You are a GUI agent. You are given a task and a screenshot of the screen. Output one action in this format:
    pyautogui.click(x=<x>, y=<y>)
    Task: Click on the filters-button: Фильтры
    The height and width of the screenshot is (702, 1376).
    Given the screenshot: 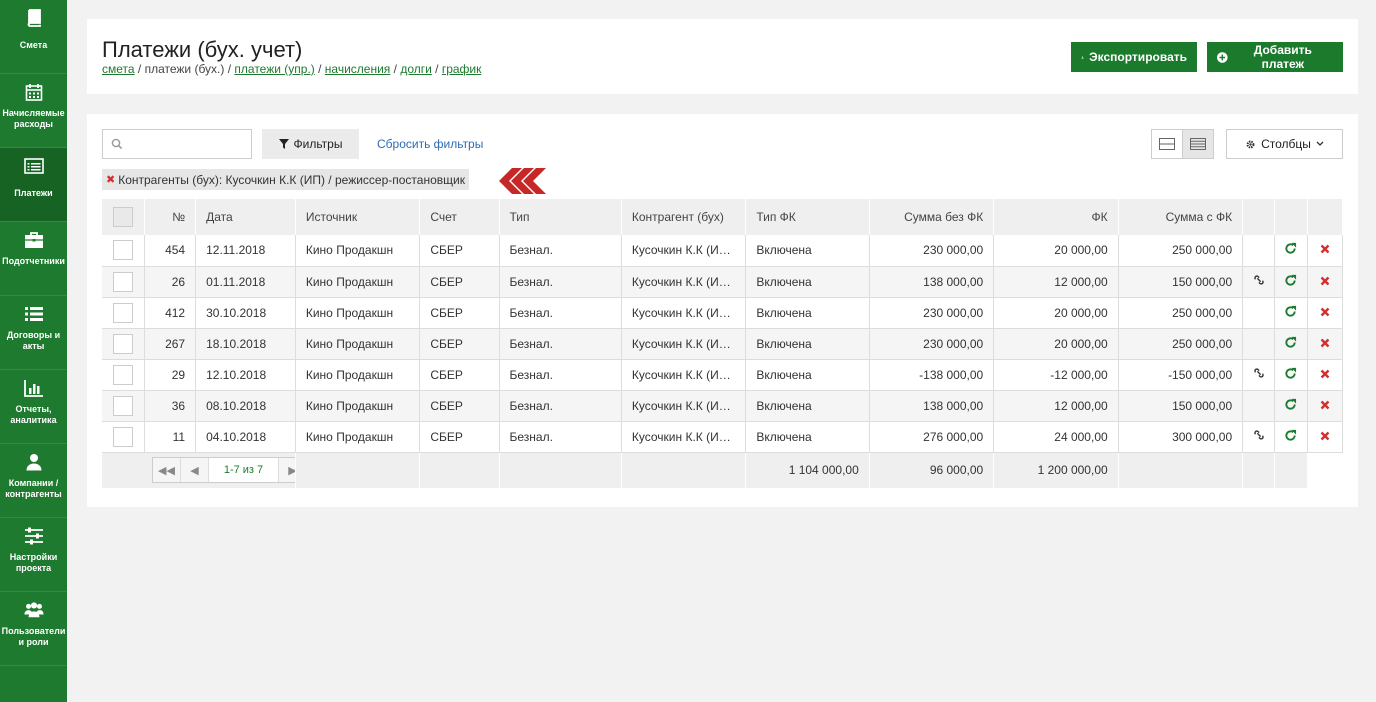 What is the action you would take?
    pyautogui.click(x=310, y=144)
    